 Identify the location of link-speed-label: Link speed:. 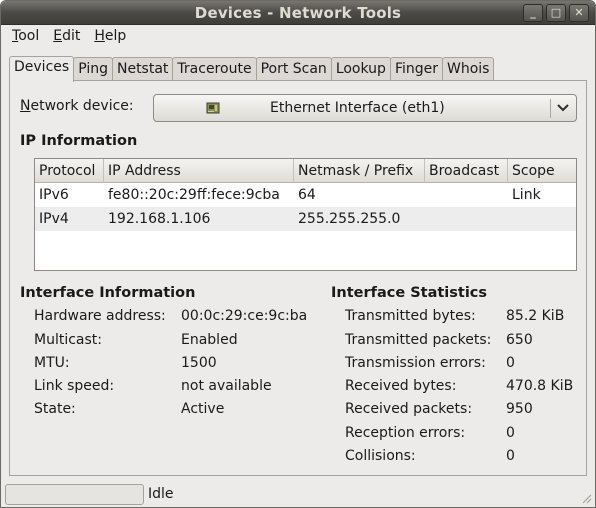
(74, 386).